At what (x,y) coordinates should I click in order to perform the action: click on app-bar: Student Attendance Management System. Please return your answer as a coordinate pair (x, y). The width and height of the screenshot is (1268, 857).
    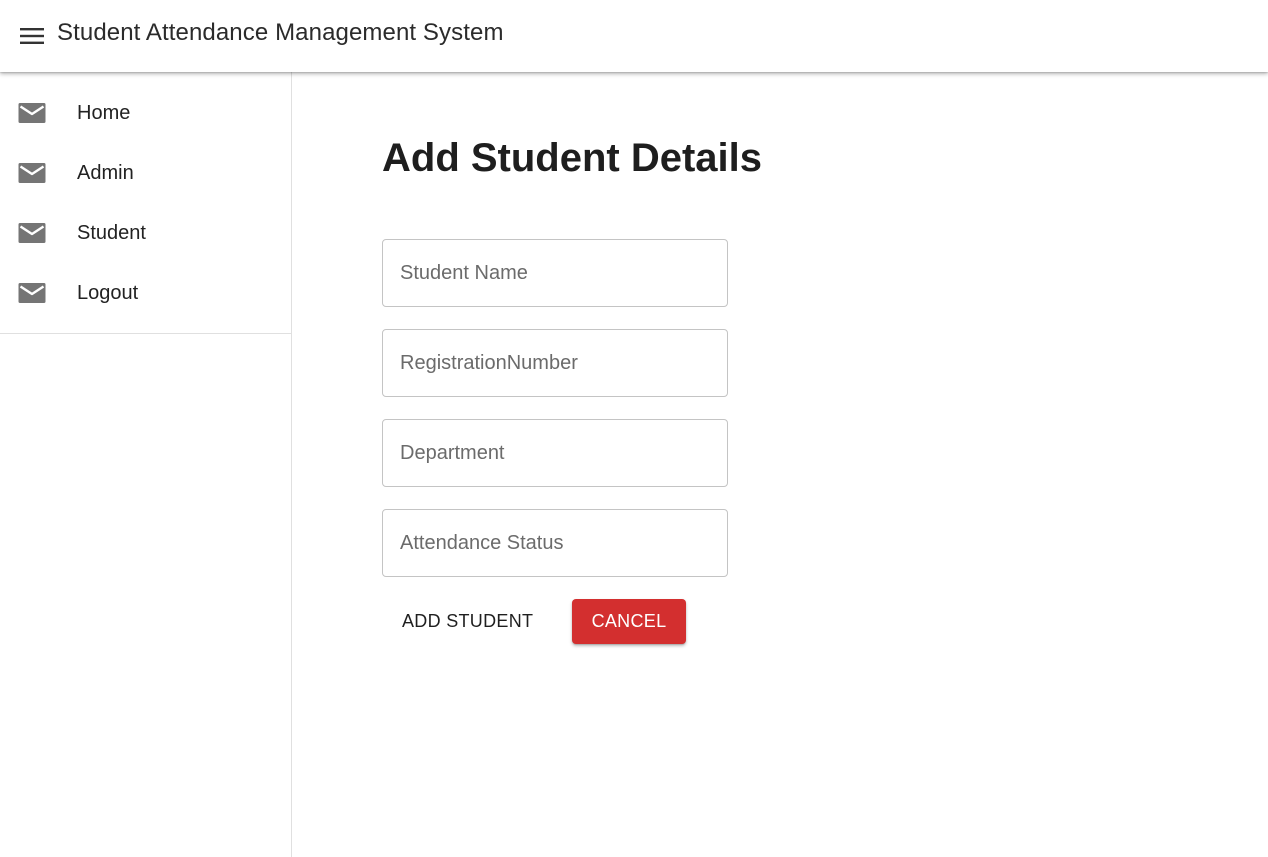
    Looking at the image, I should click on (634, 36).